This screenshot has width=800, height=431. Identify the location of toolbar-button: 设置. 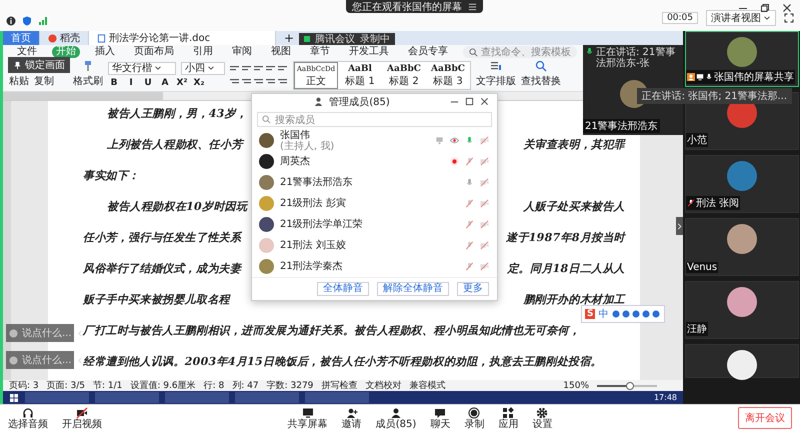
(542, 418).